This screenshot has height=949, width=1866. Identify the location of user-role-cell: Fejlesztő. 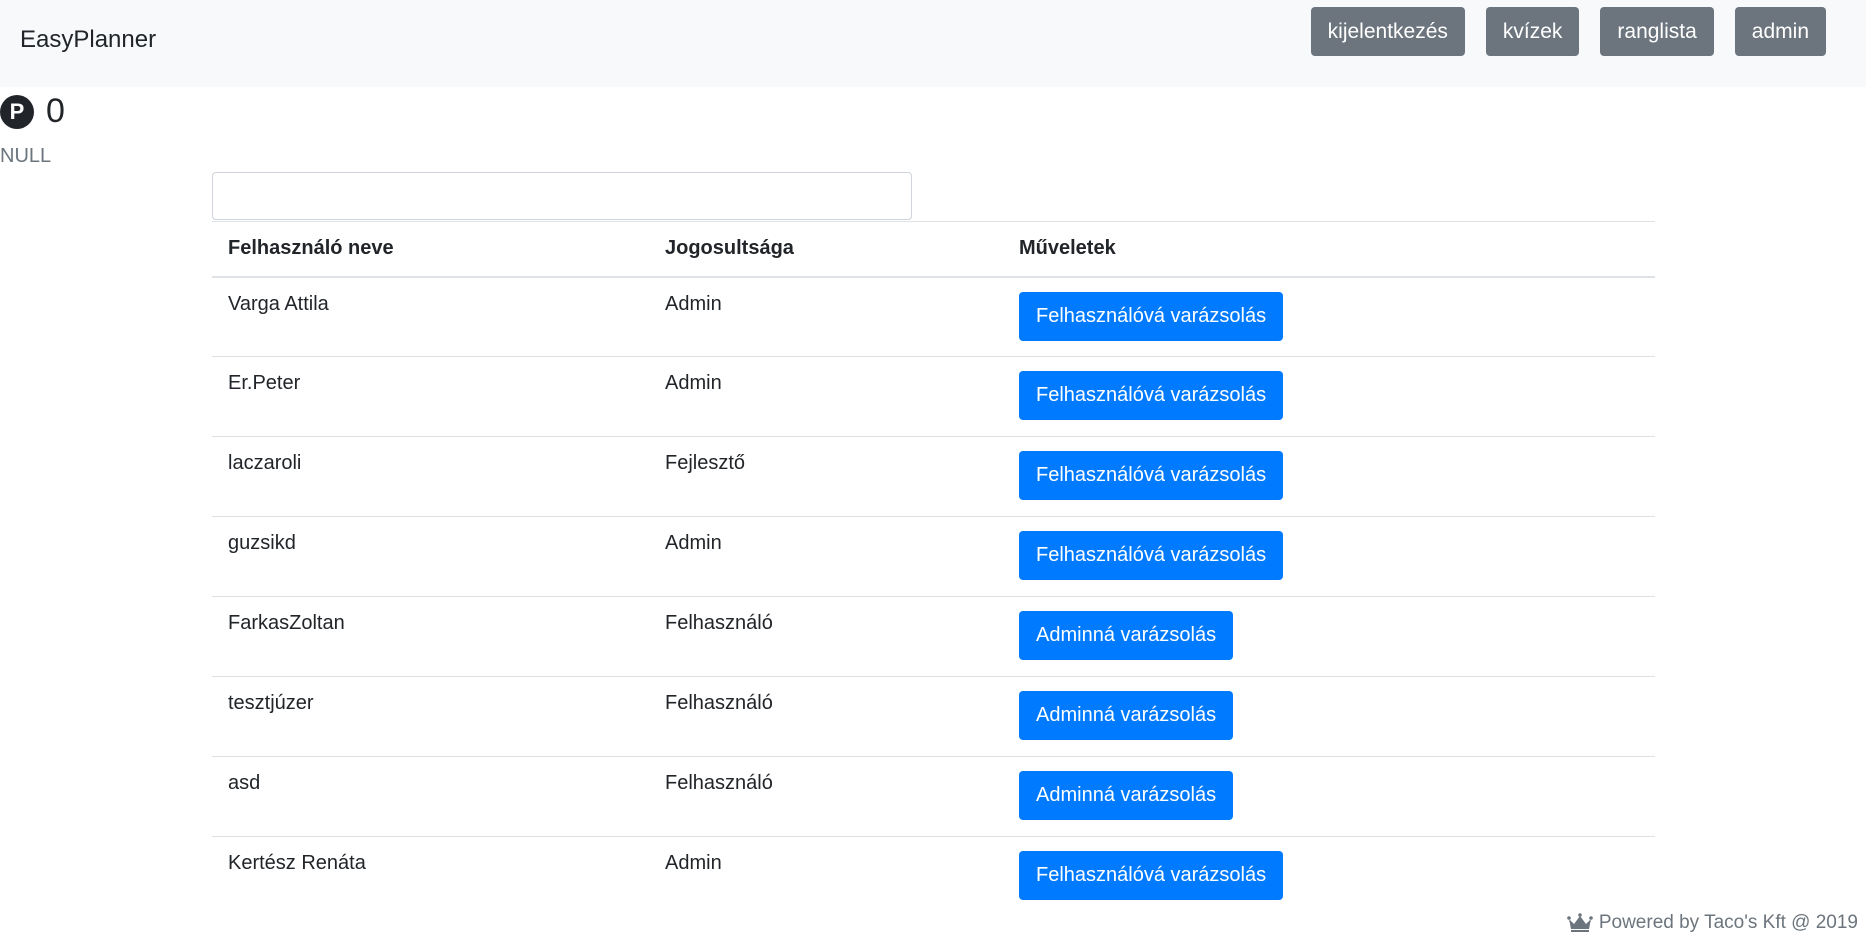
(826, 476).